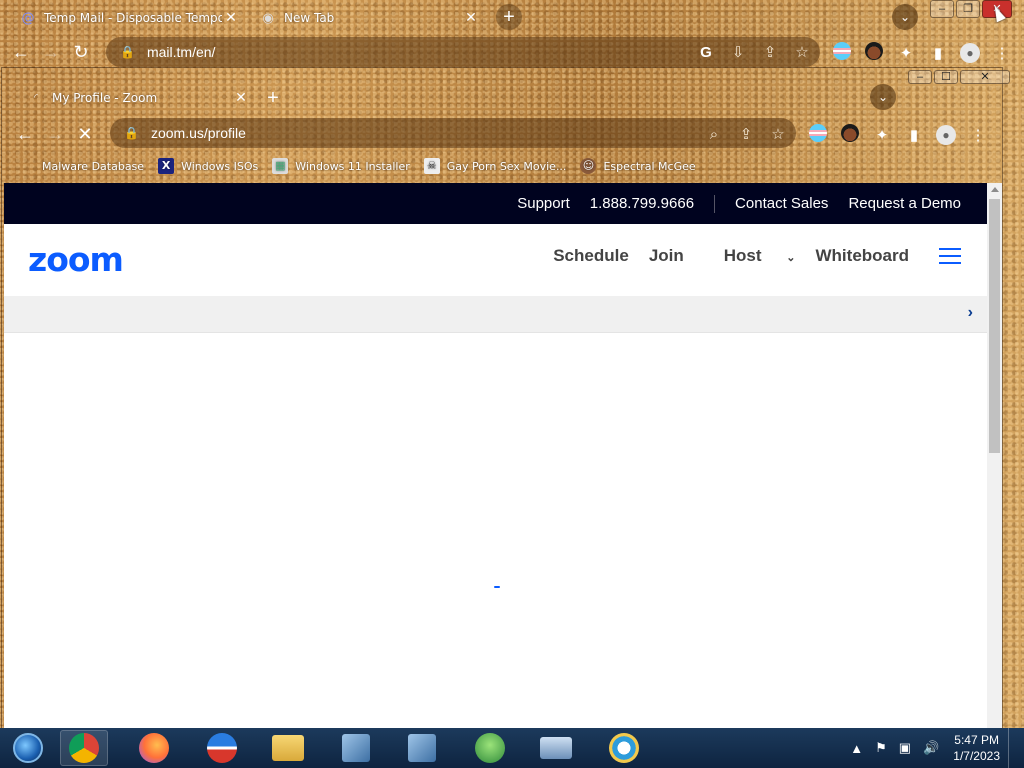  I want to click on volume-icon: 🔊, so click(931, 748).